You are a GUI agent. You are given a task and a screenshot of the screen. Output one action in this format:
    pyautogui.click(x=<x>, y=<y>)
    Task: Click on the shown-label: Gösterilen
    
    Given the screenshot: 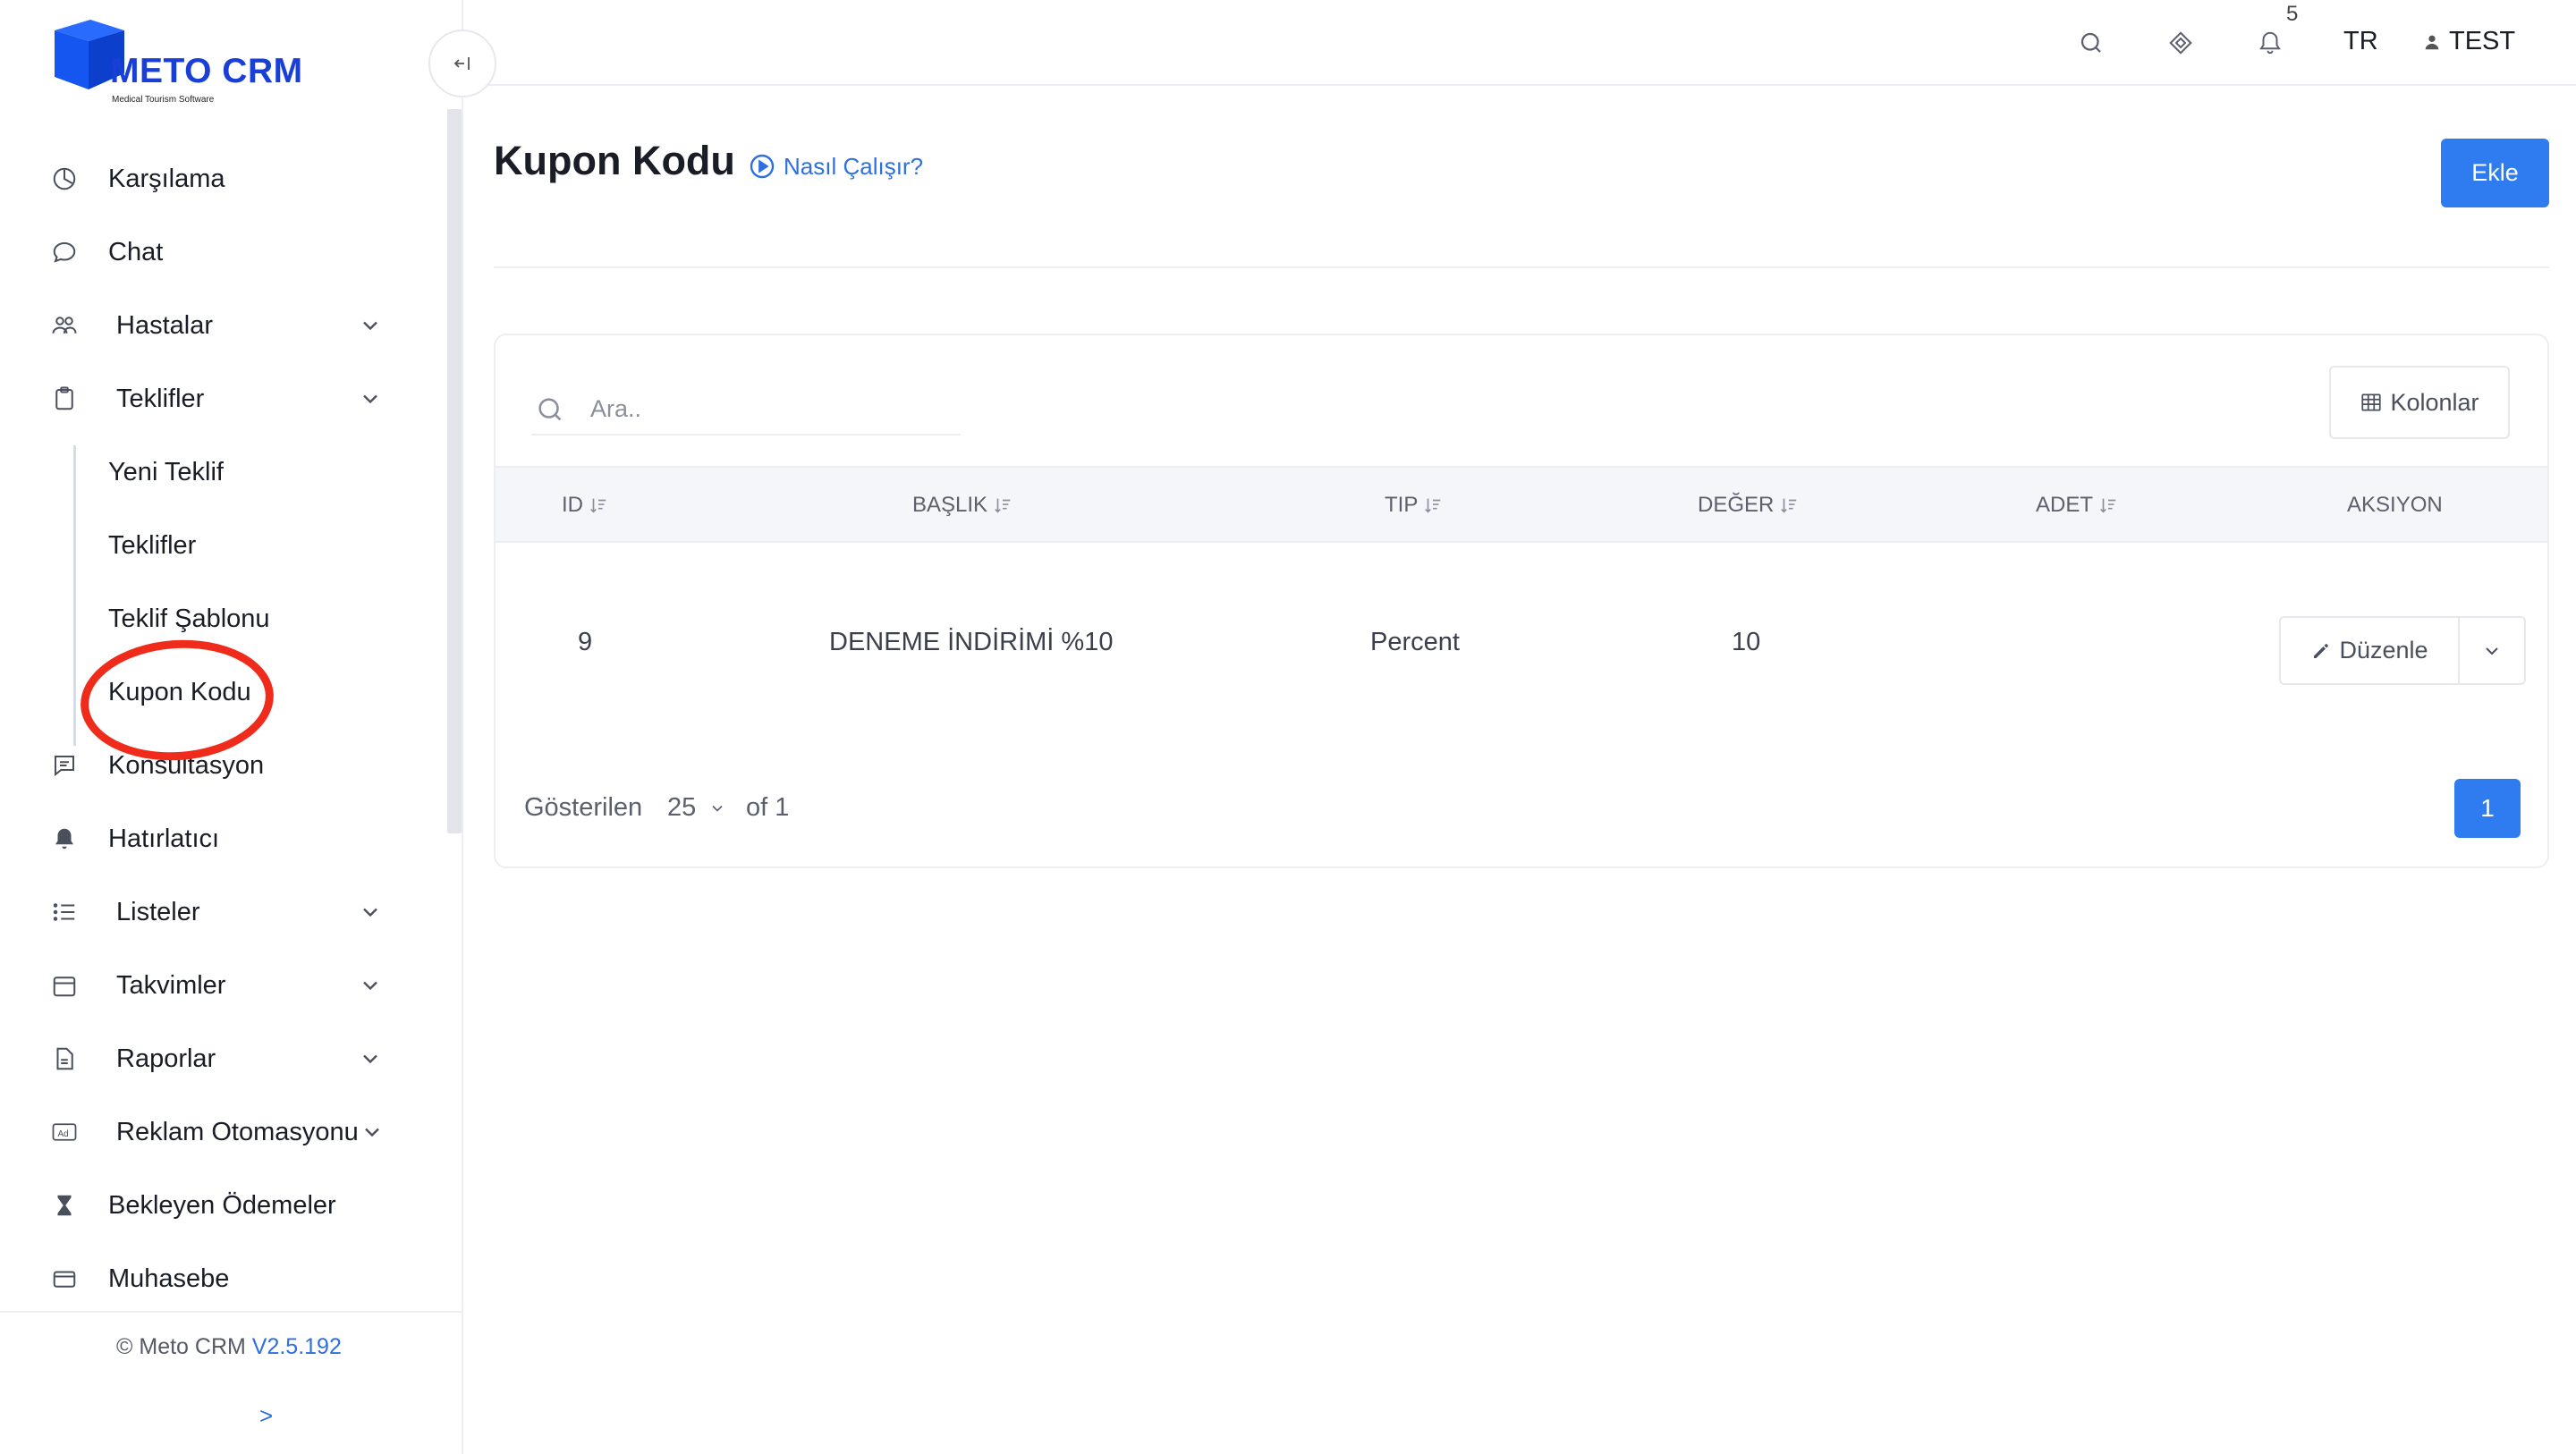 What is the action you would take?
    pyautogui.click(x=583, y=807)
    